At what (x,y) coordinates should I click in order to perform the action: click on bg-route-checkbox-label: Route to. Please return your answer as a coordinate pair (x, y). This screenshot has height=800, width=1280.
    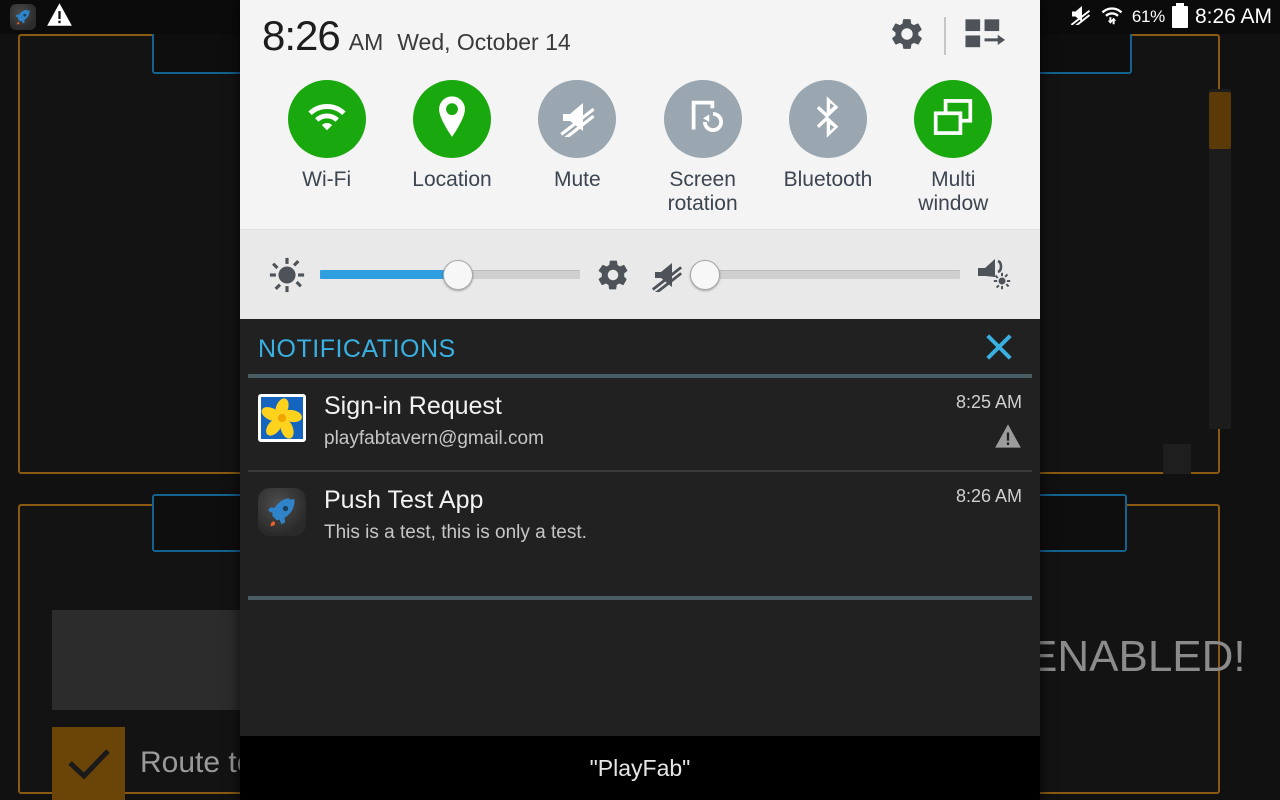
    Looking at the image, I should click on (197, 762).